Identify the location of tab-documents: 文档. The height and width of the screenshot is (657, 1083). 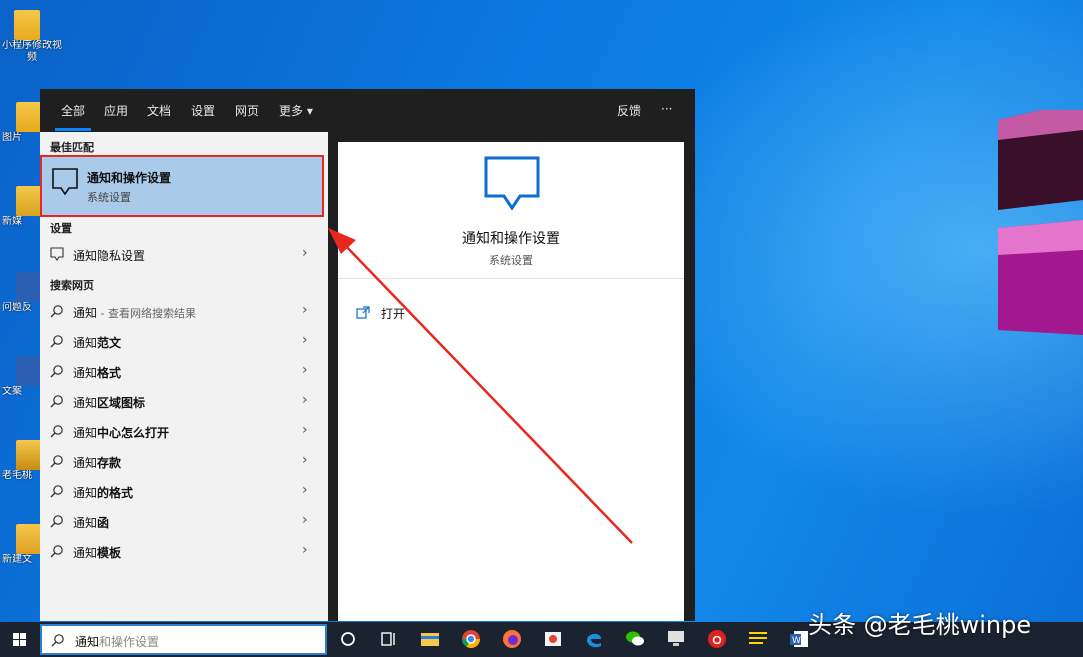
(159, 110).